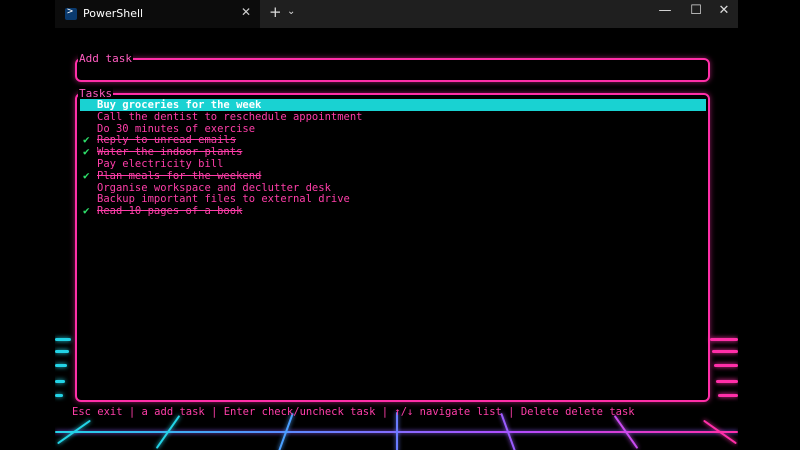 Image resolution: width=800 pixels, height=450 pixels. I want to click on add-task-input: Add task, so click(392, 67).